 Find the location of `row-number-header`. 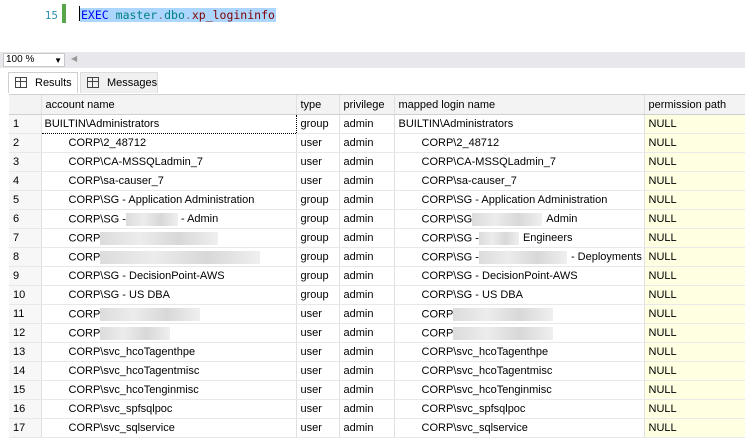

row-number-header is located at coordinates (25, 105).